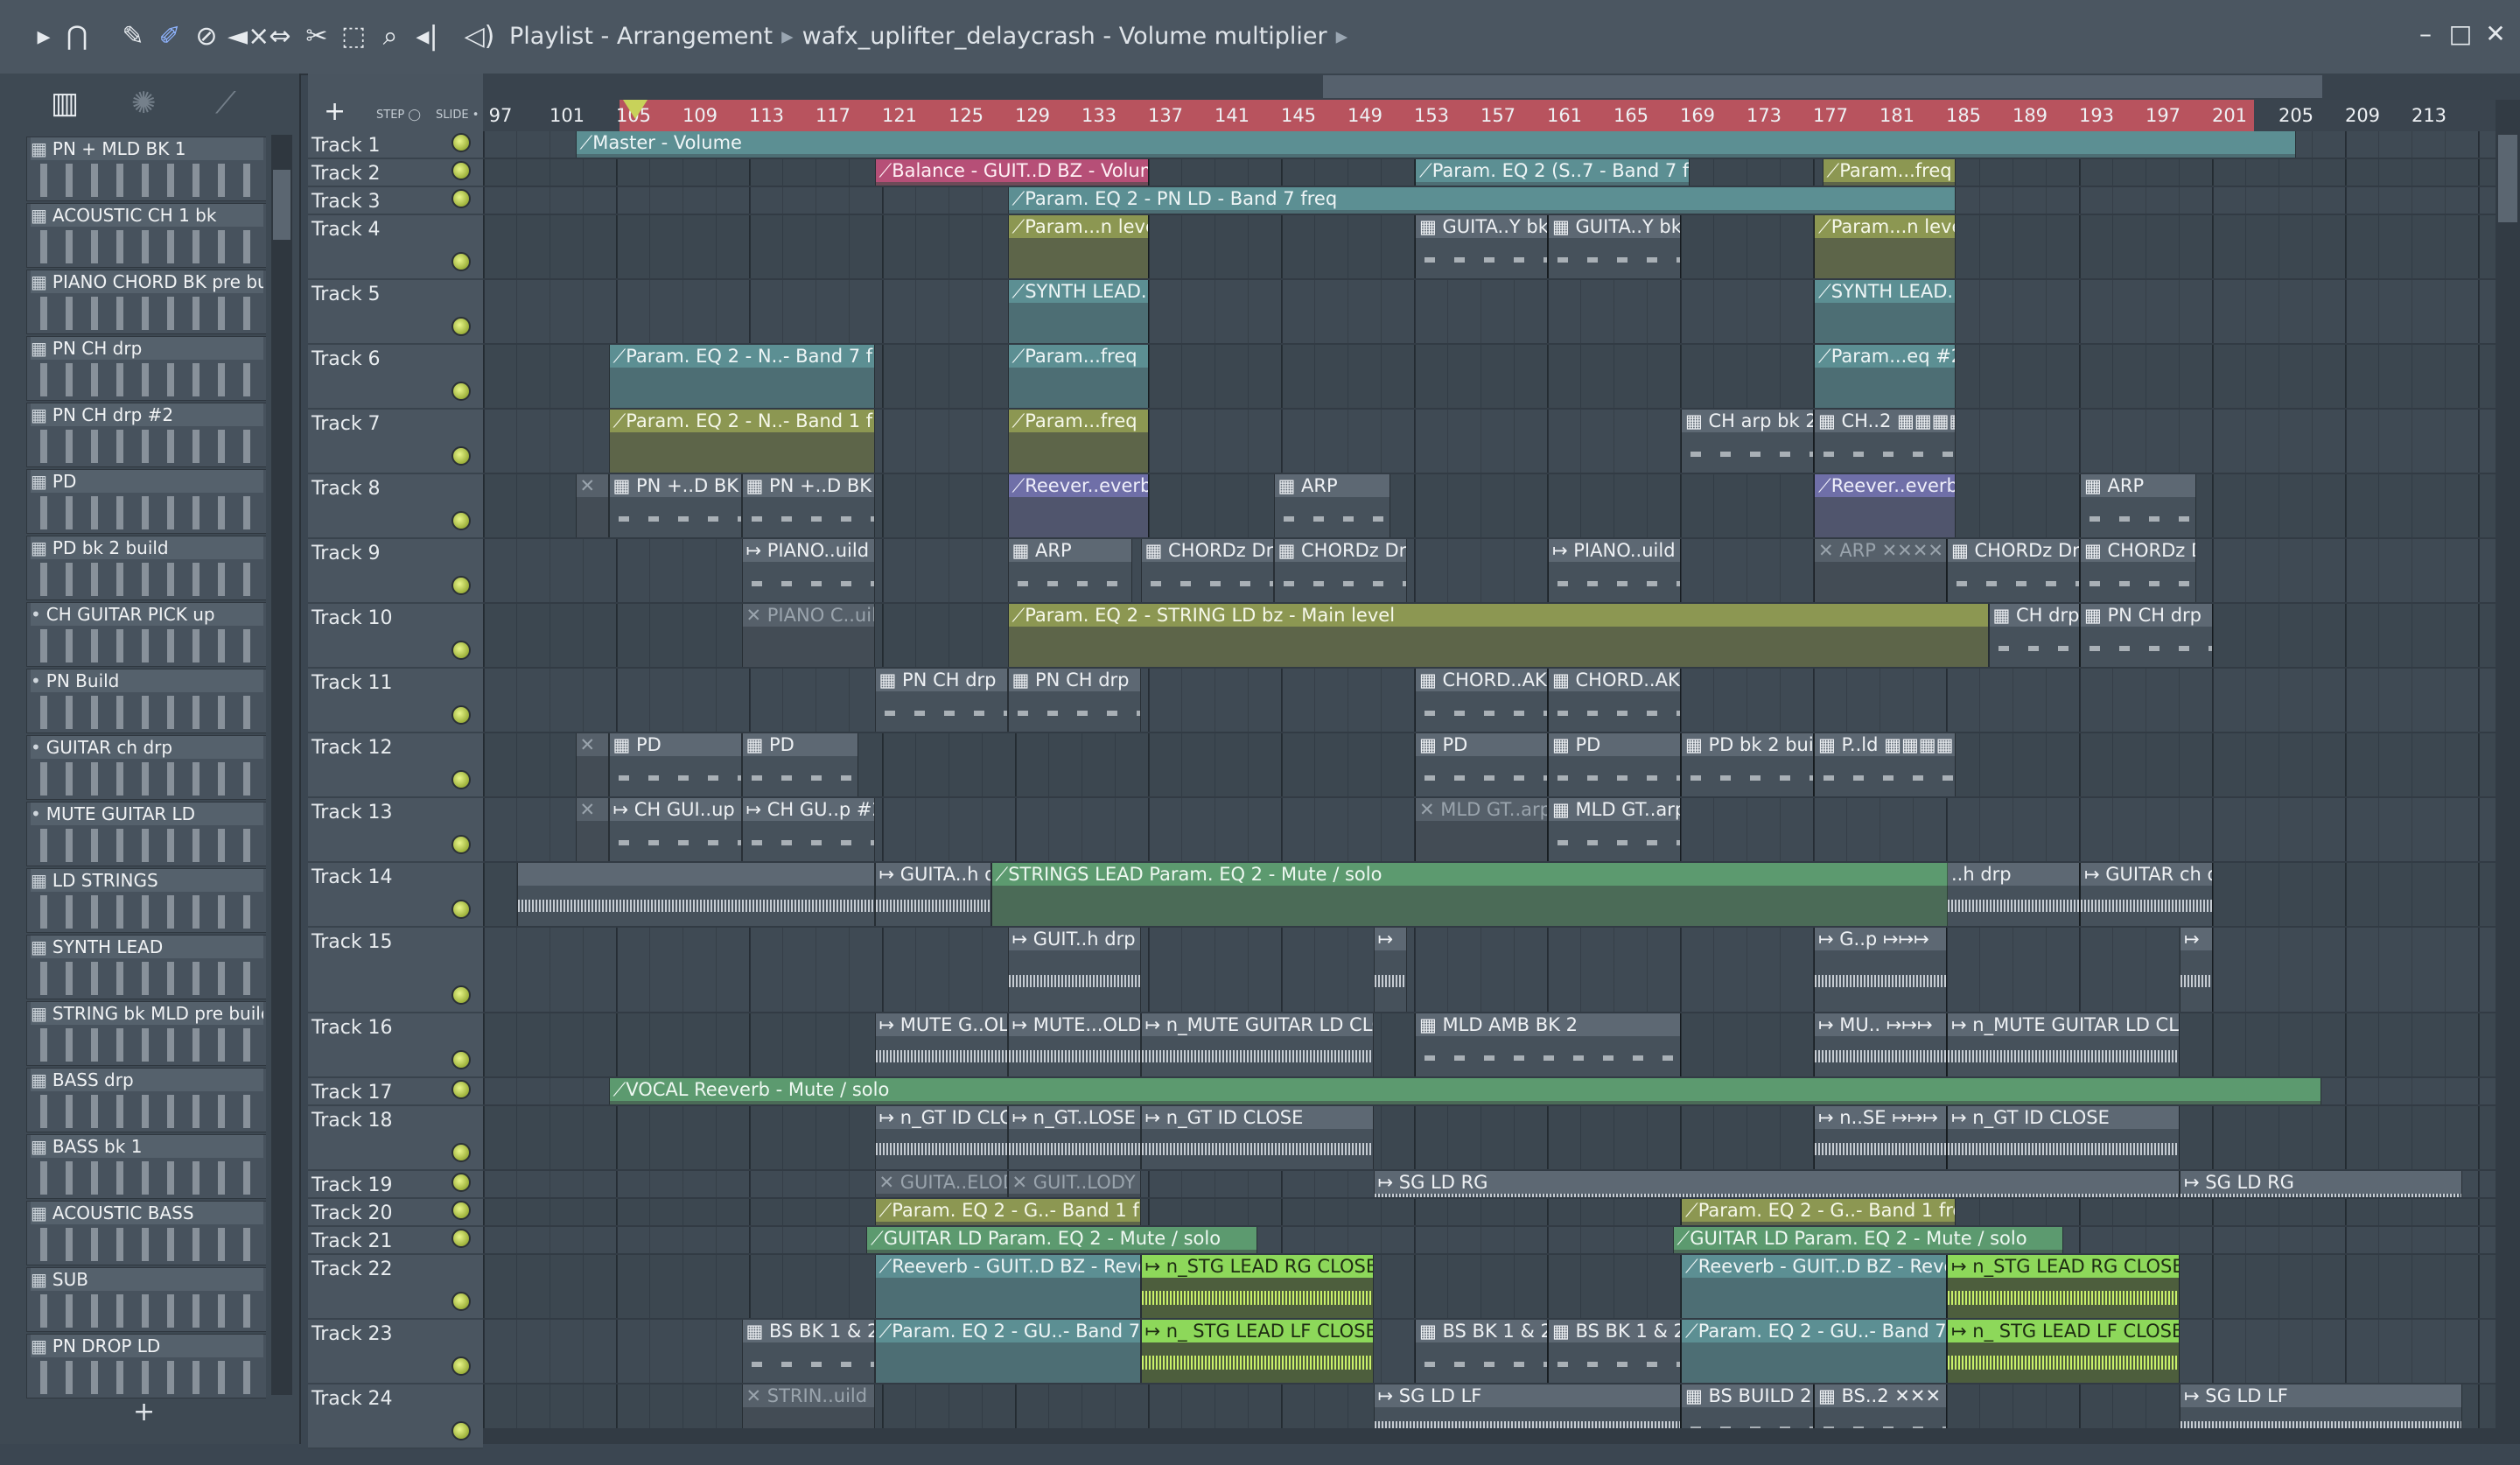 This screenshot has width=2520, height=1465. What do you see at coordinates (144, 1412) in the screenshot?
I see `add-pattern-button: +` at bounding box center [144, 1412].